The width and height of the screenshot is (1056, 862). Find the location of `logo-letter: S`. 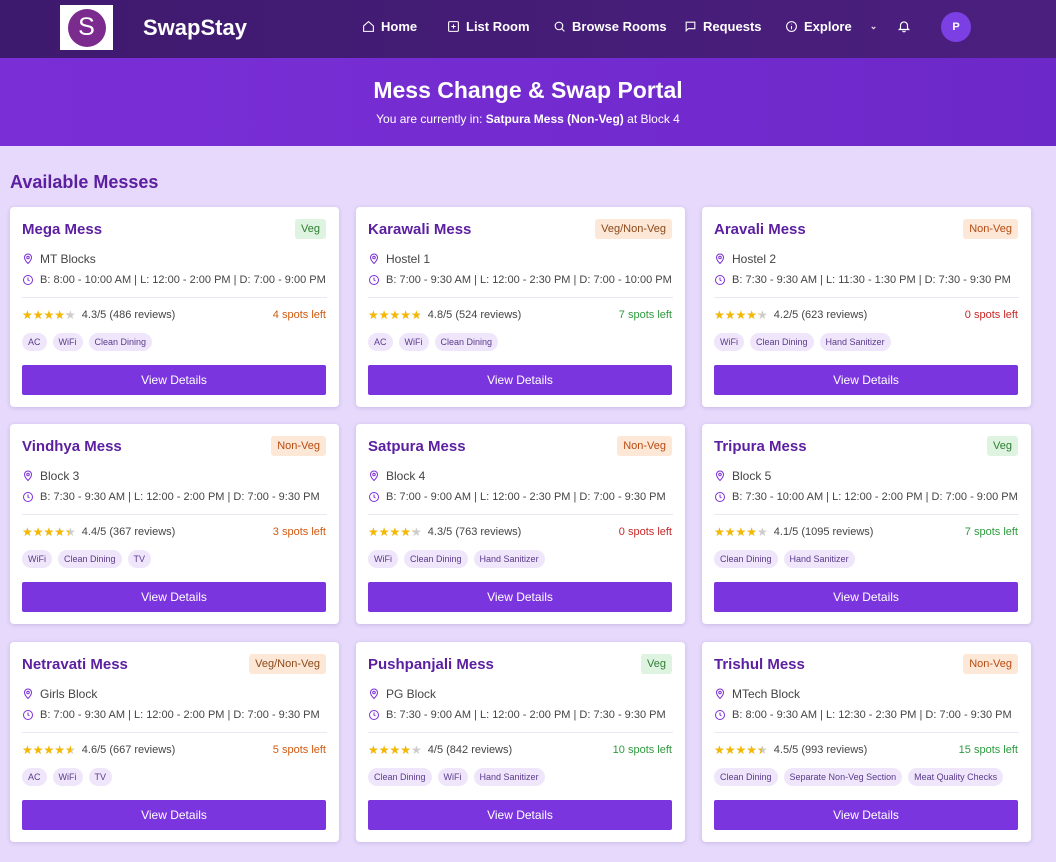

logo-letter: S is located at coordinates (86, 27).